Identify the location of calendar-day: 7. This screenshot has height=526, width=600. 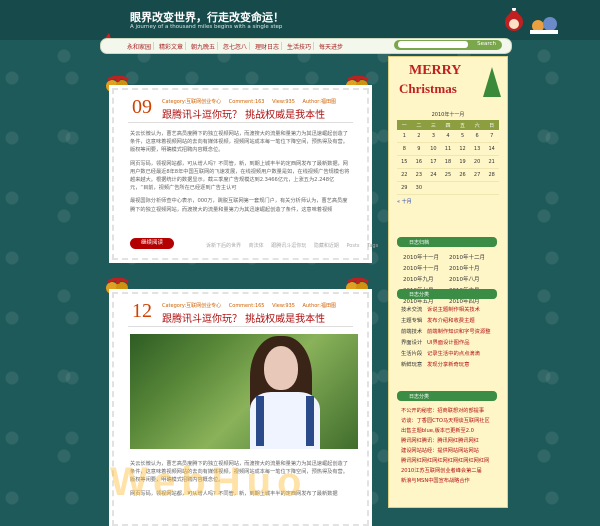
(491, 136).